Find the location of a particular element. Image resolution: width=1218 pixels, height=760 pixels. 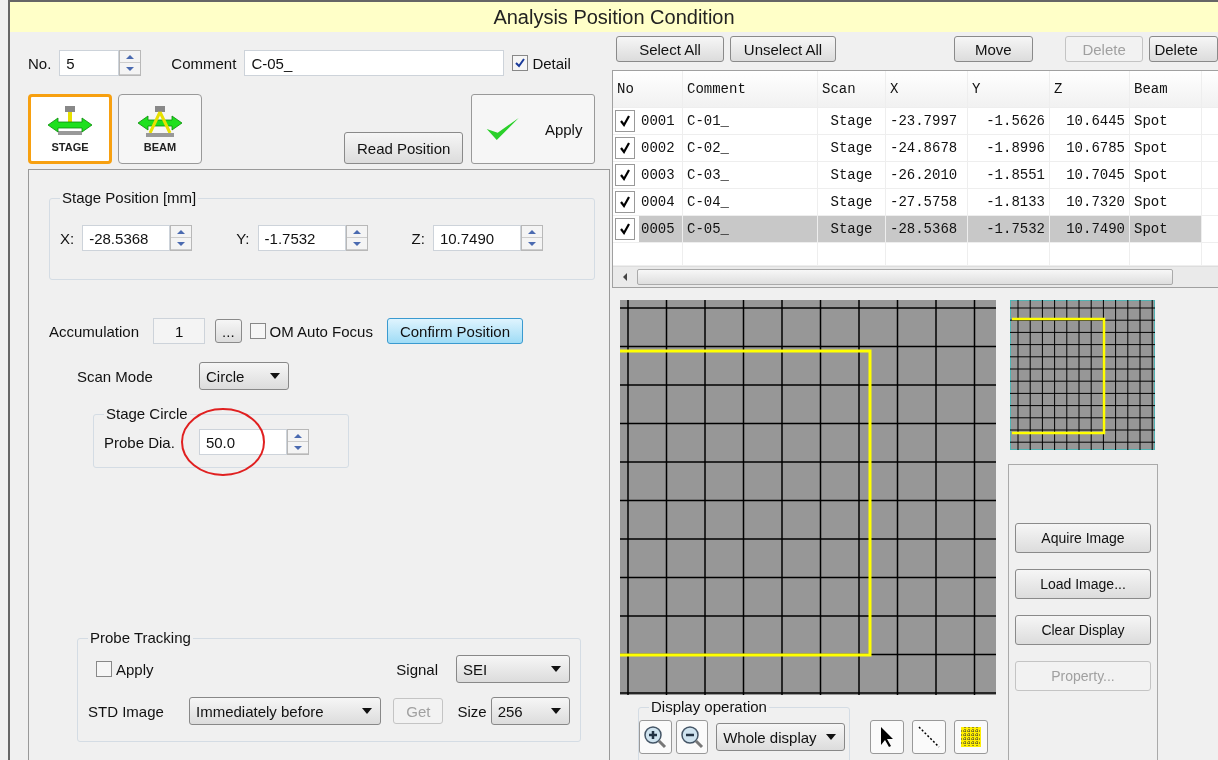

image-button: Aquire Image is located at coordinates (1083, 538).